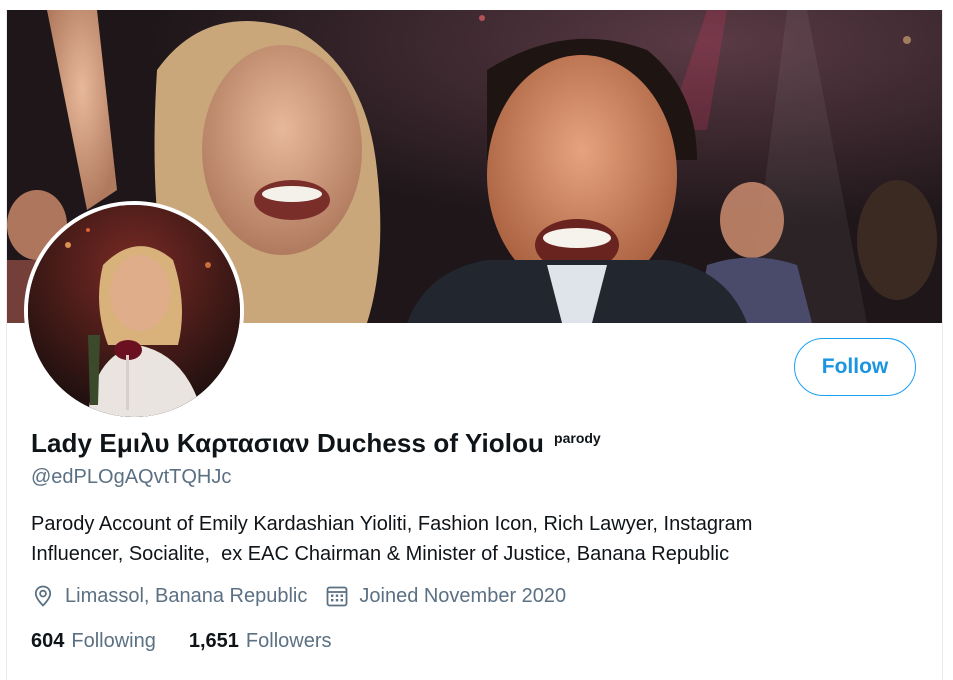 This screenshot has width=953, height=680. What do you see at coordinates (48, 641) in the screenshot?
I see `following-count: 604` at bounding box center [48, 641].